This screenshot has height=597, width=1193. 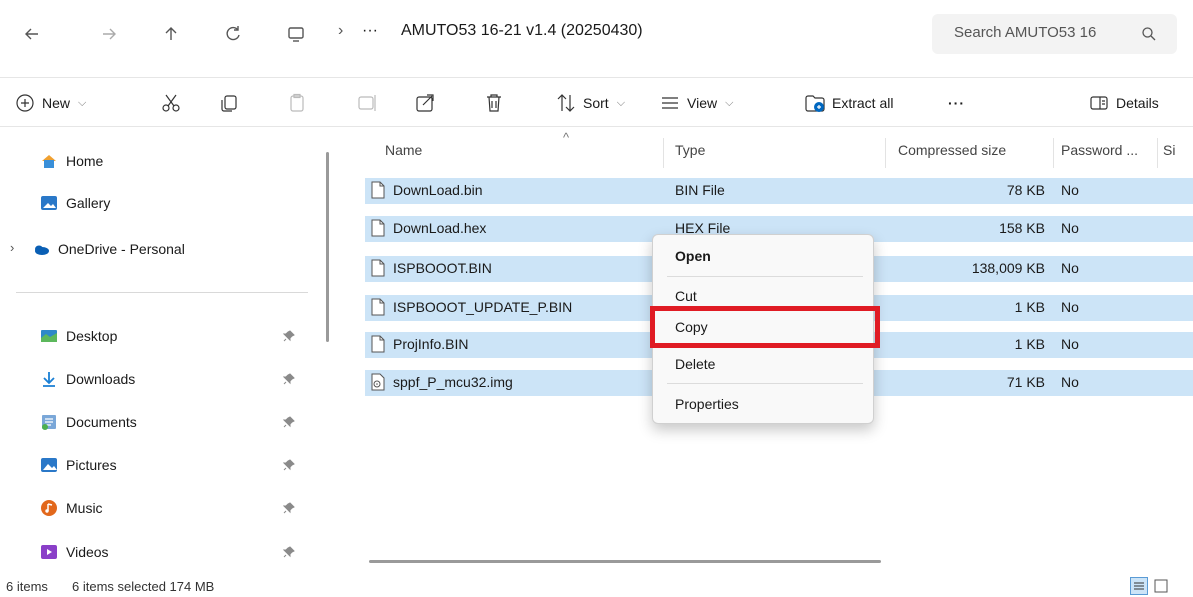 I want to click on sidebar-item-gallery: Gallery, so click(x=75, y=203).